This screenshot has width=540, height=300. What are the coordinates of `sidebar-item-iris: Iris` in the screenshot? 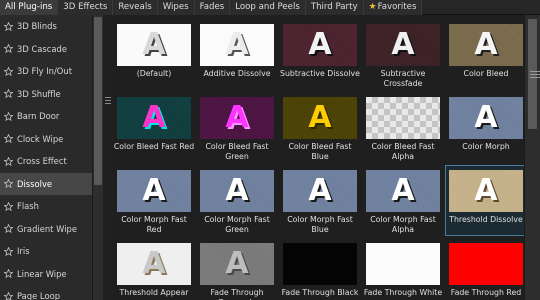 It's located at (46, 251).